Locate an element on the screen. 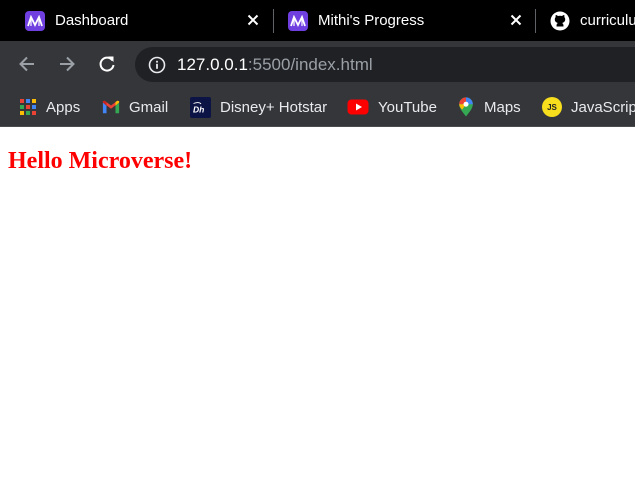 The height and width of the screenshot is (483, 635). tab-strip: Dashboard Mithi's Progress curriculu is located at coordinates (317, 20).